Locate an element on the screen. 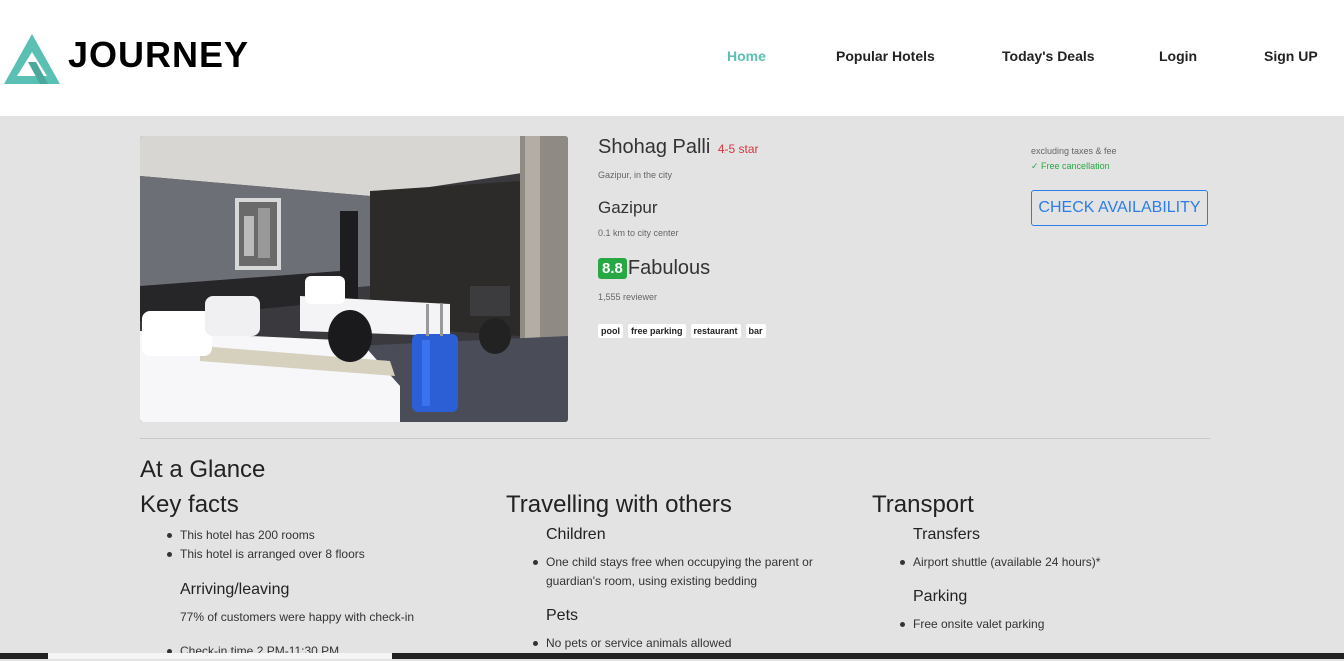  free-cancellation: ✓ Free cancellation is located at coordinates (1070, 166).